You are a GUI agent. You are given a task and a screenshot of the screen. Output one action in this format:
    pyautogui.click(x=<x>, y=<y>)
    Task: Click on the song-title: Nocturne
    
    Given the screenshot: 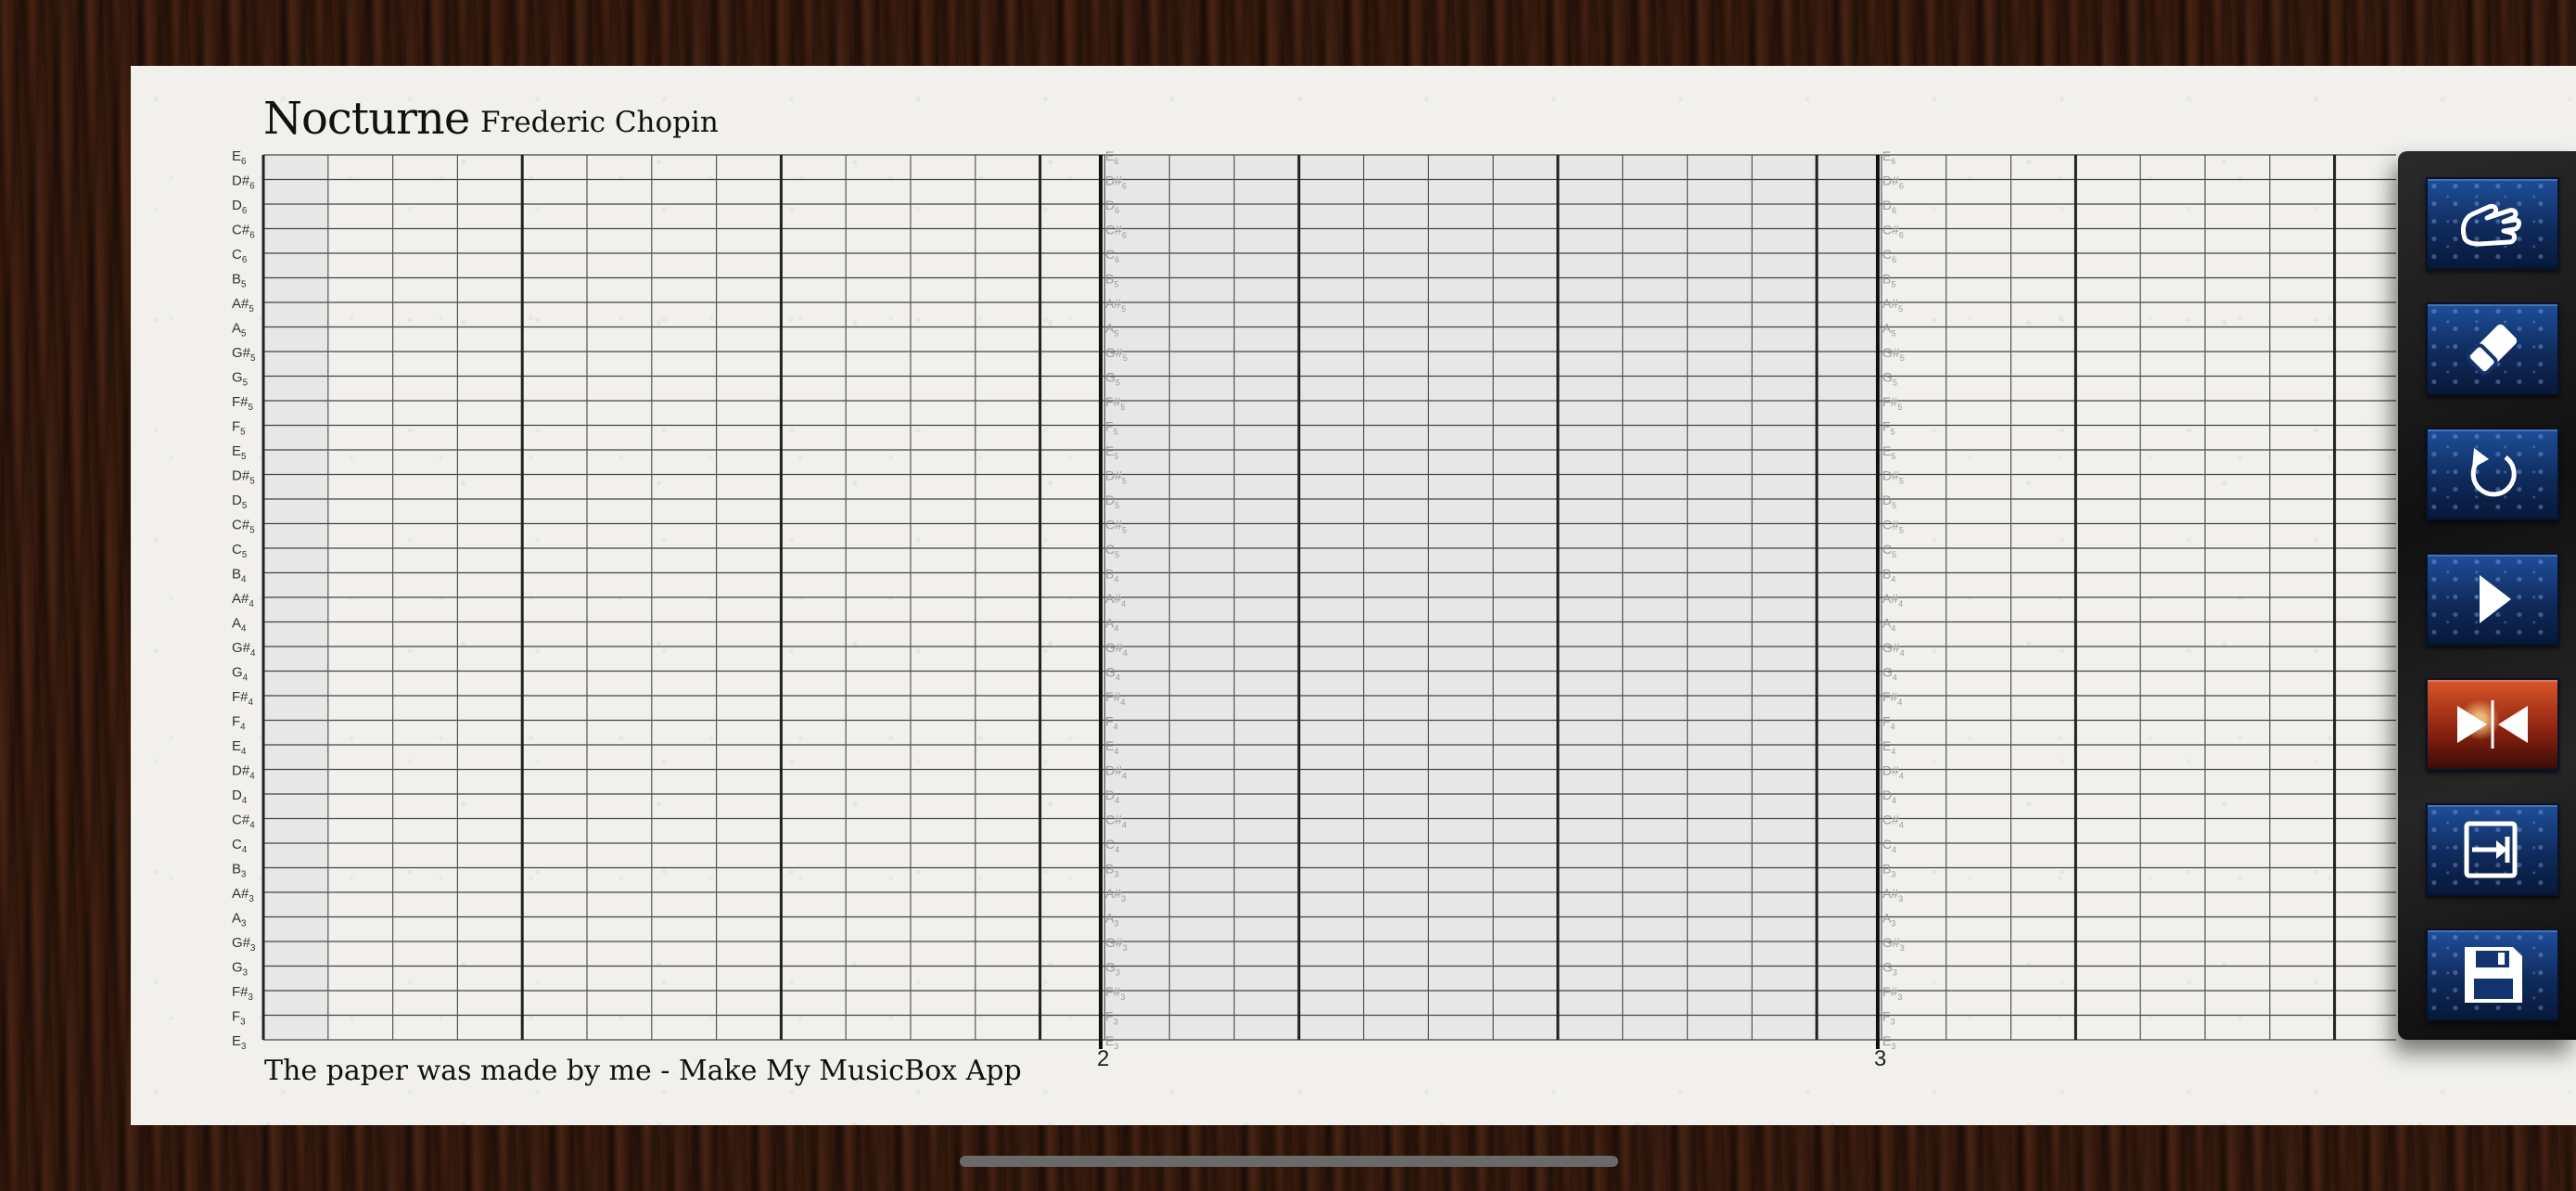 What is the action you would take?
    pyautogui.click(x=366, y=119)
    